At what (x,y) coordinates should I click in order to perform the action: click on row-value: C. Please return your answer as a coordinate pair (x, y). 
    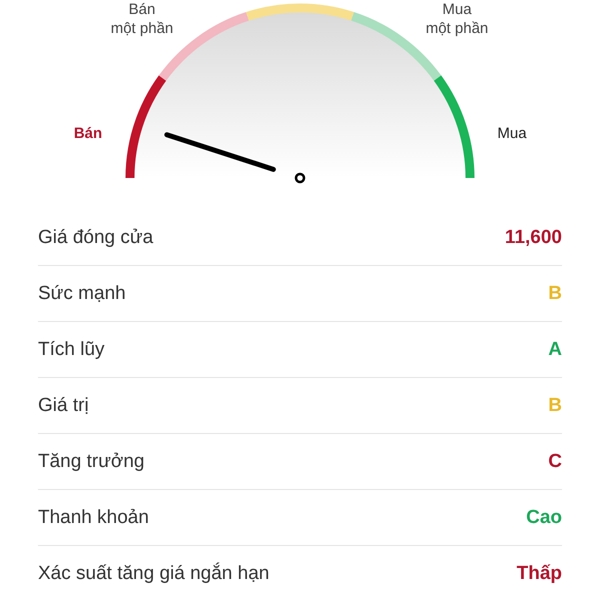
    Looking at the image, I should click on (555, 461).